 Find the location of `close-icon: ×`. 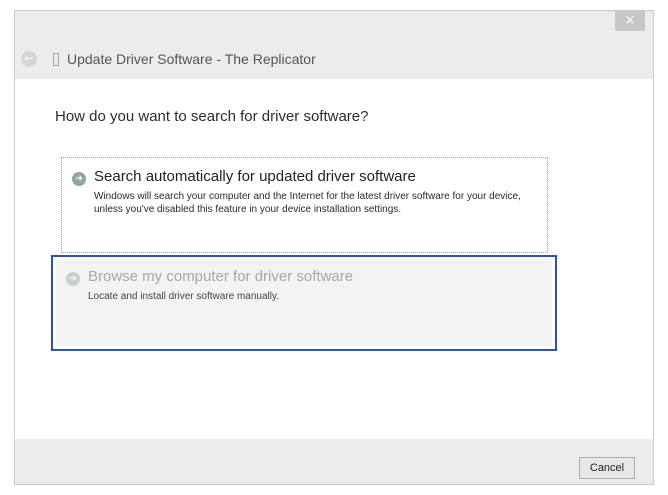

close-icon: × is located at coordinates (630, 20).